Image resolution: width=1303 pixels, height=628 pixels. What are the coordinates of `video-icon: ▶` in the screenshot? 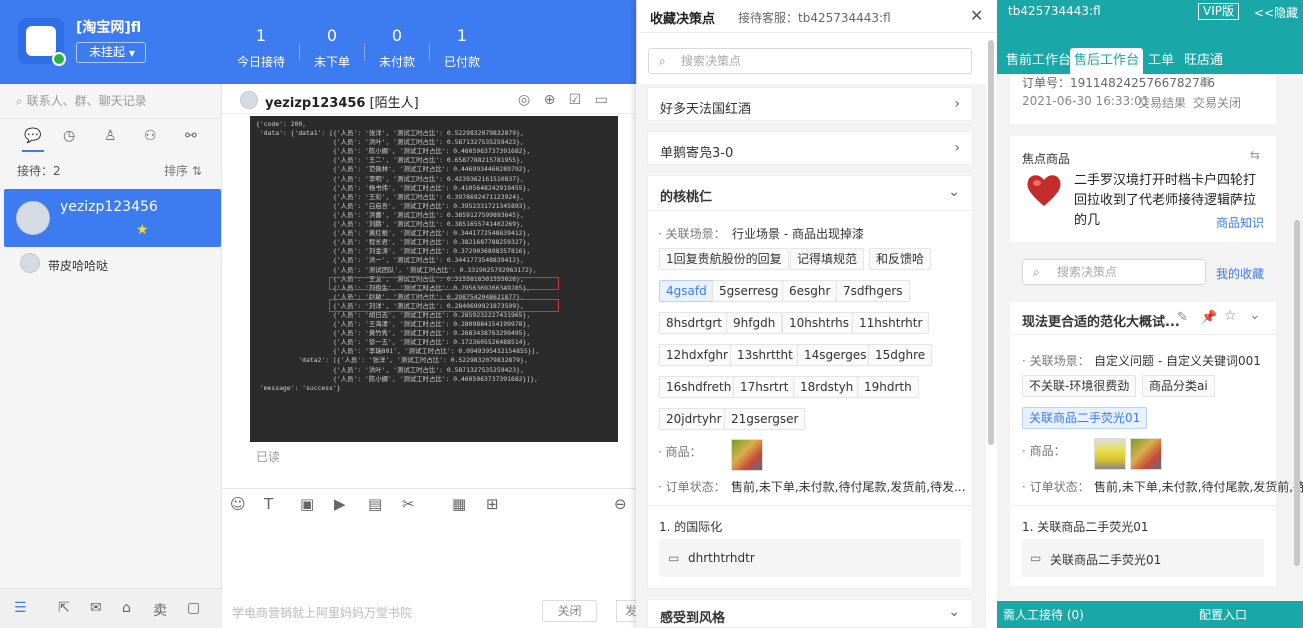 It's located at (340, 504).